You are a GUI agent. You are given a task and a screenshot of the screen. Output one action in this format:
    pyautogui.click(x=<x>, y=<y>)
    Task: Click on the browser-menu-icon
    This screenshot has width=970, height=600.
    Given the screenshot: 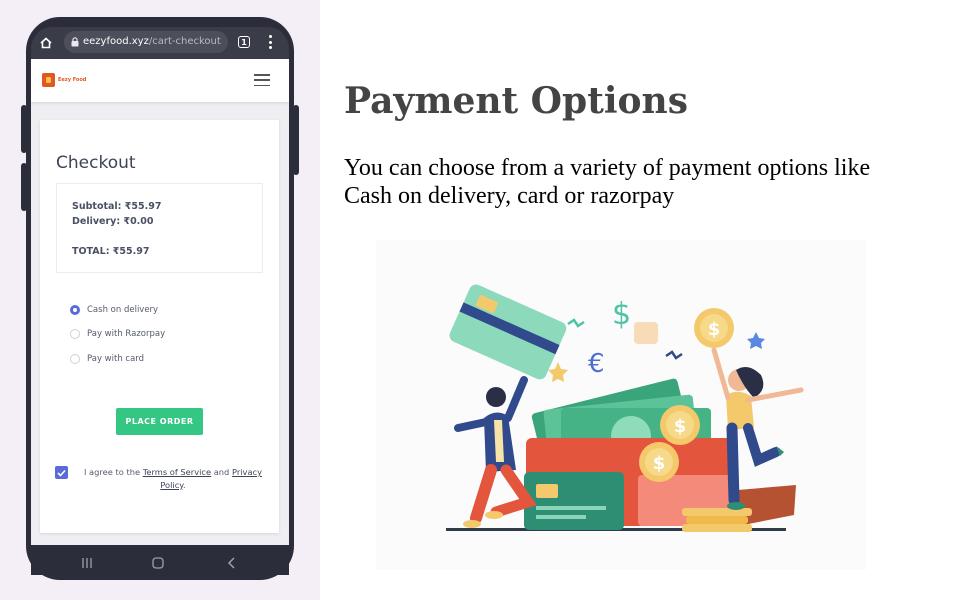 What is the action you would take?
    pyautogui.click(x=270, y=42)
    